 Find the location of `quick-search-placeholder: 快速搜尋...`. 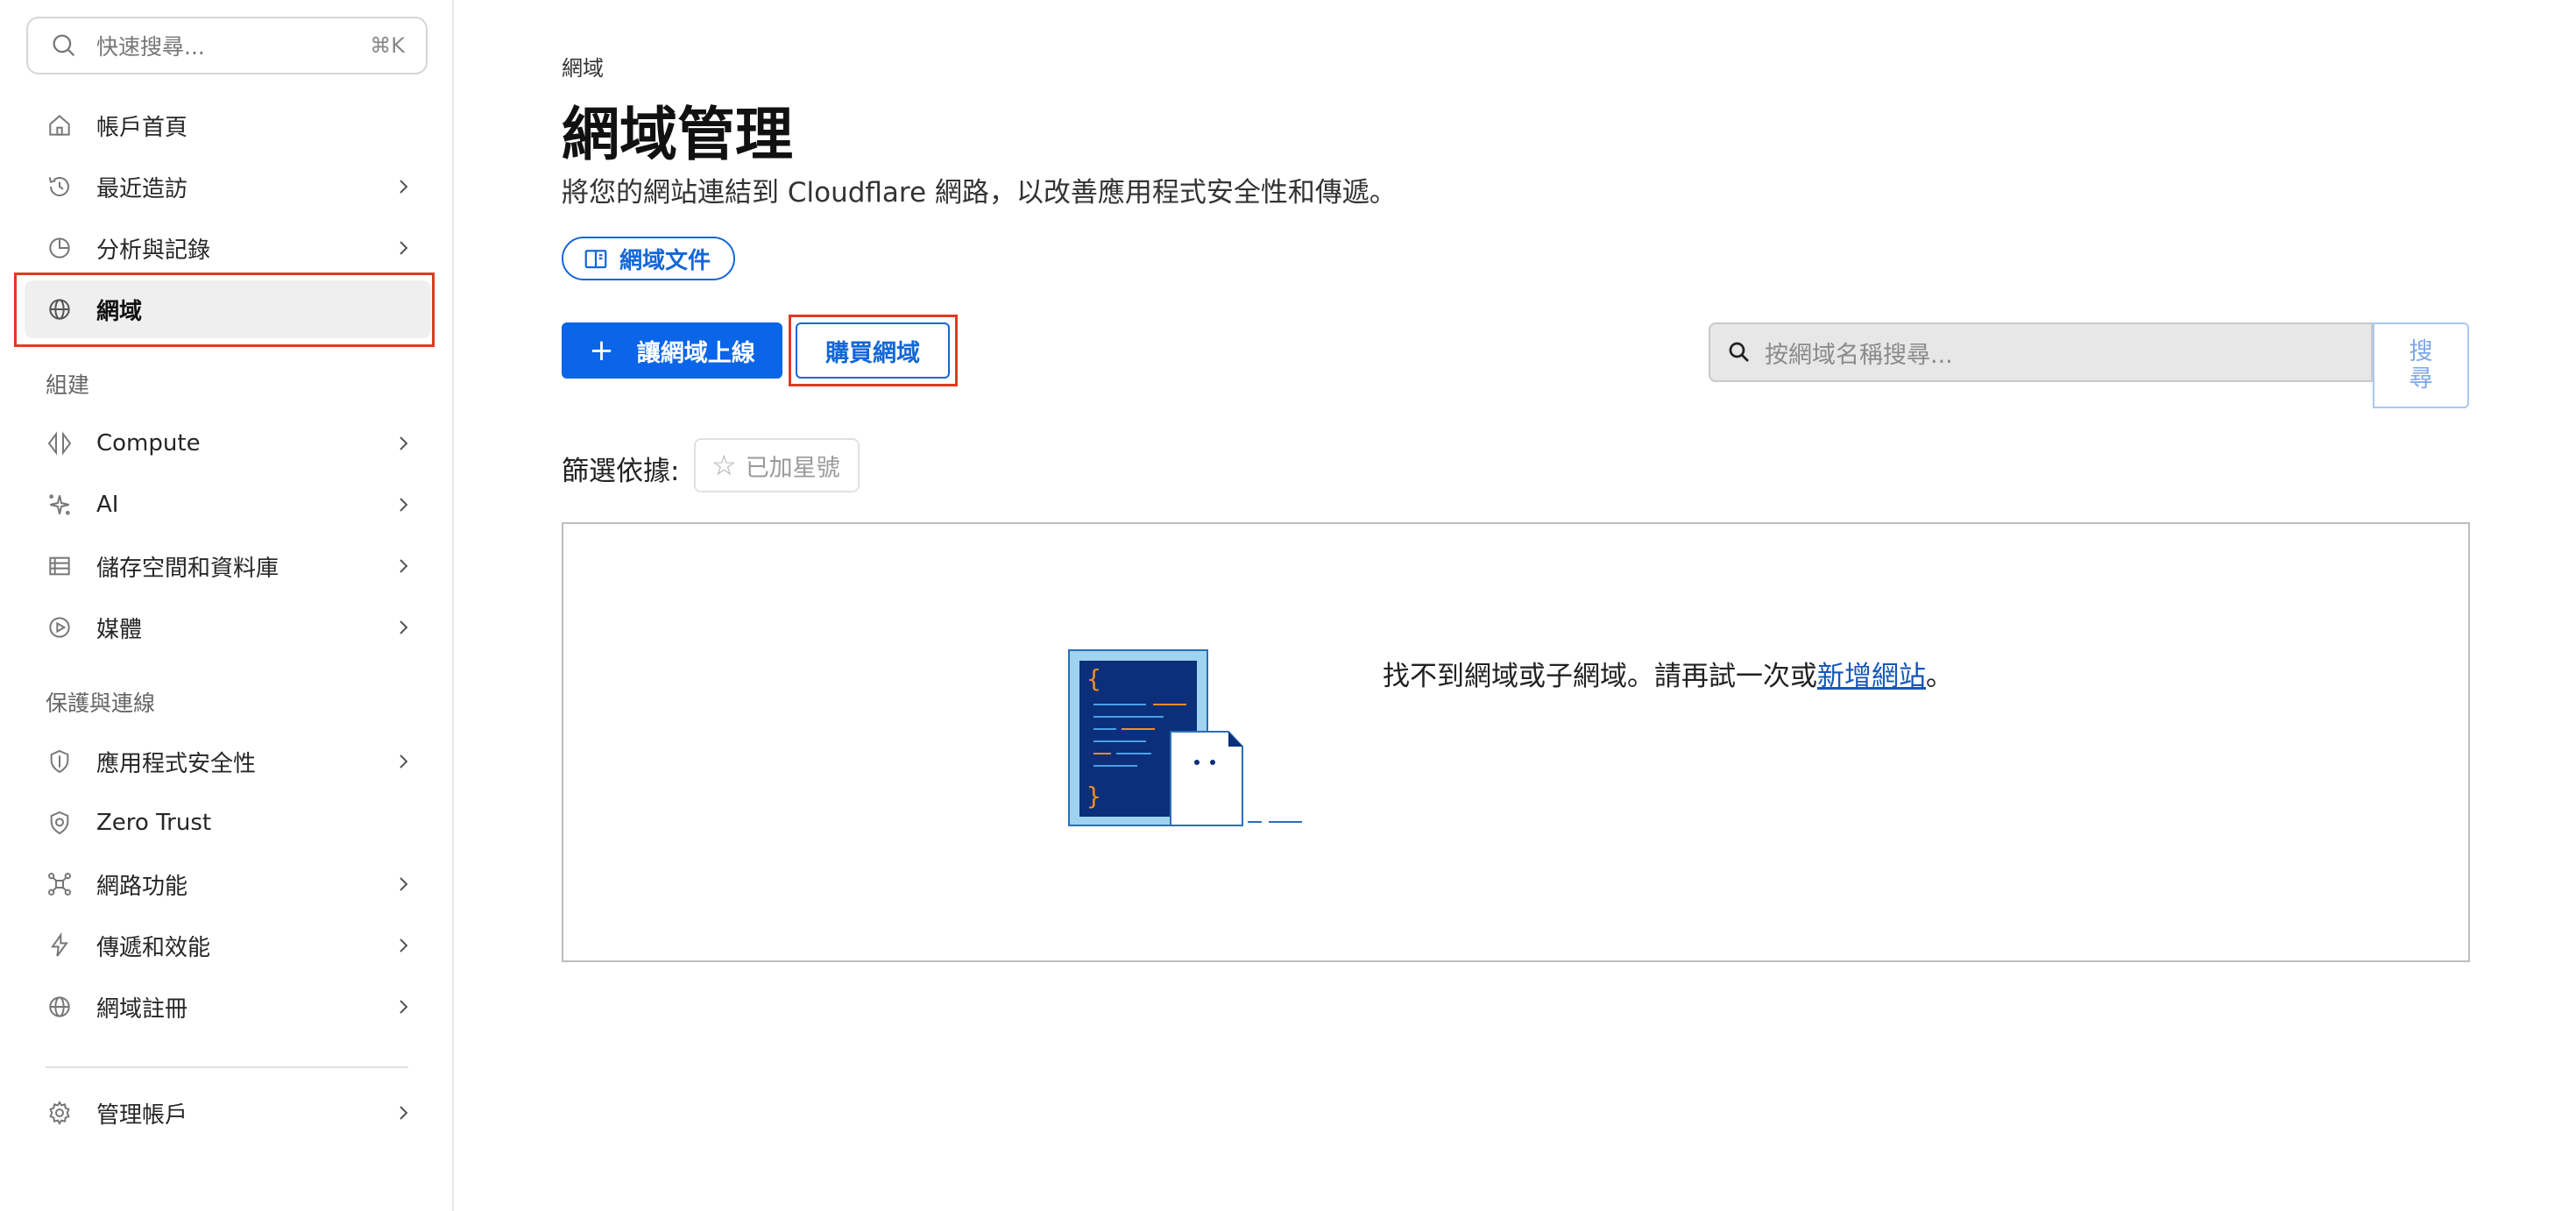

quick-search-placeholder: 快速搜尋... is located at coordinates (150, 47).